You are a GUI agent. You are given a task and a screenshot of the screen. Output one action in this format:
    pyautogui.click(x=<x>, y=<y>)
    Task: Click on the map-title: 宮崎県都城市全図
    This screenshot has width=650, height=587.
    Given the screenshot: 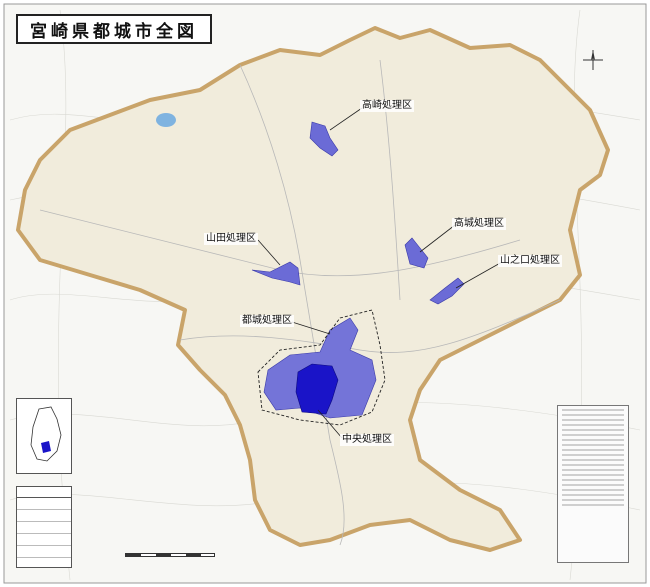 What is the action you would take?
    pyautogui.click(x=114, y=31)
    